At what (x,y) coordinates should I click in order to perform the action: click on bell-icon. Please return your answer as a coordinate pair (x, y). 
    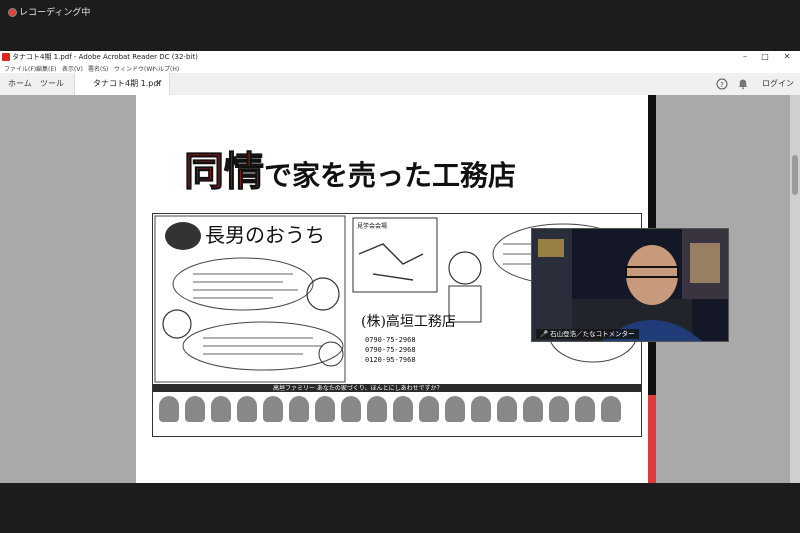
    Looking at the image, I should click on (743, 84).